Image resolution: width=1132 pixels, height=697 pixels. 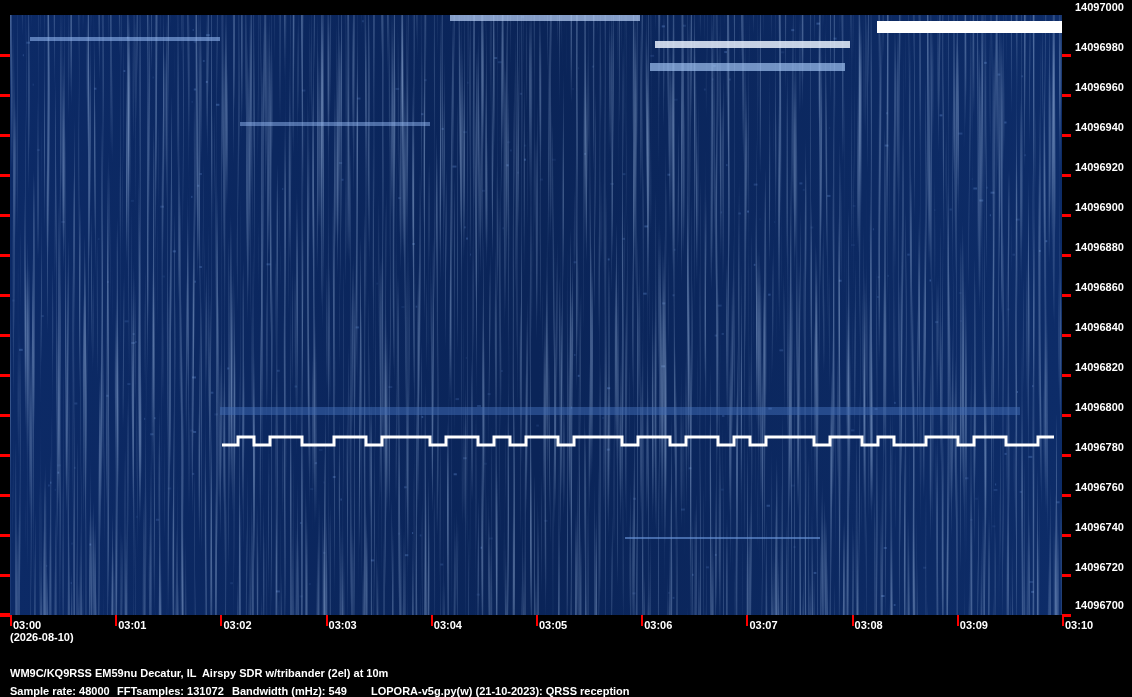 I want to click on time-label: 03:03, so click(x=342, y=624).